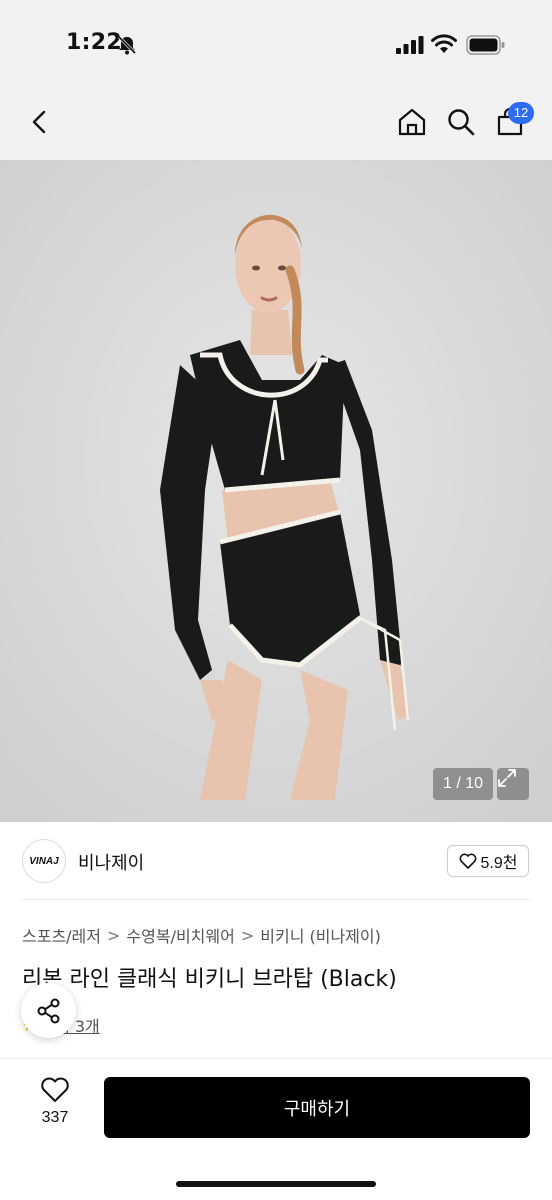  What do you see at coordinates (94, 42) in the screenshot?
I see `status-time: 1:22` at bounding box center [94, 42].